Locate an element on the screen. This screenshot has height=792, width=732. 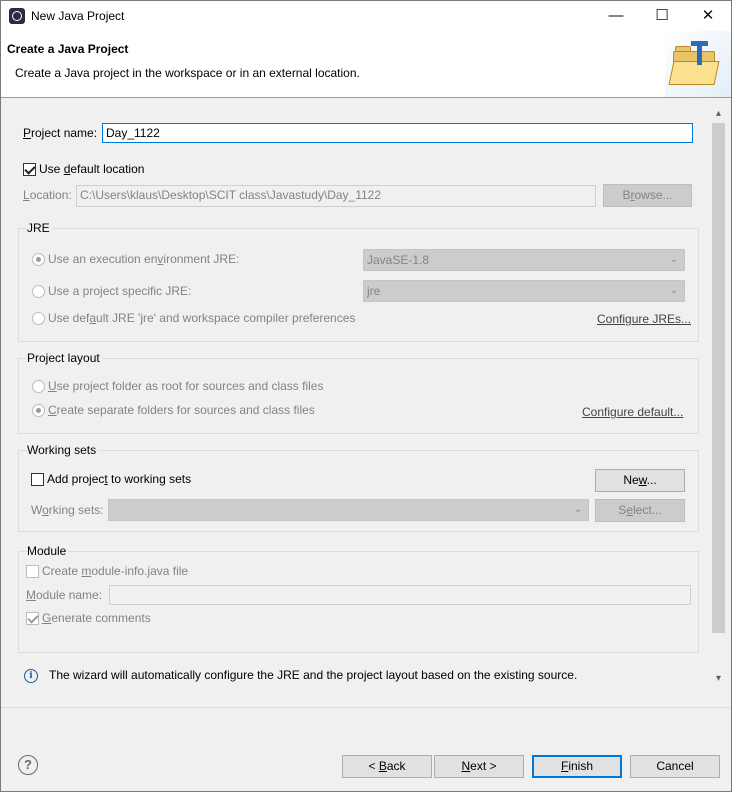
close-icon: ✕ is located at coordinates (708, 16).